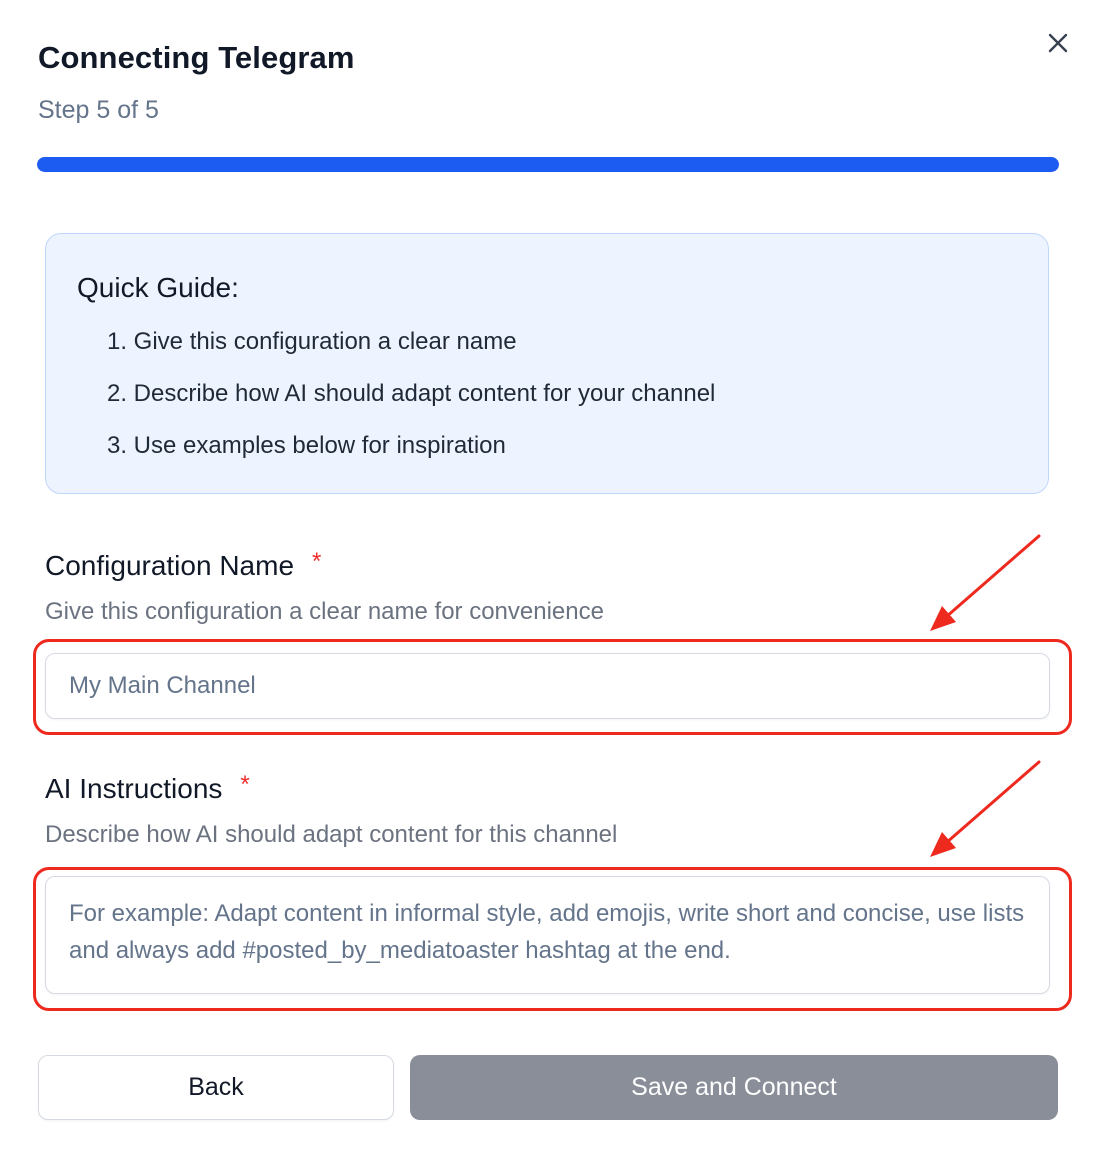  I want to click on red-arrow-icon, so click(985, 808).